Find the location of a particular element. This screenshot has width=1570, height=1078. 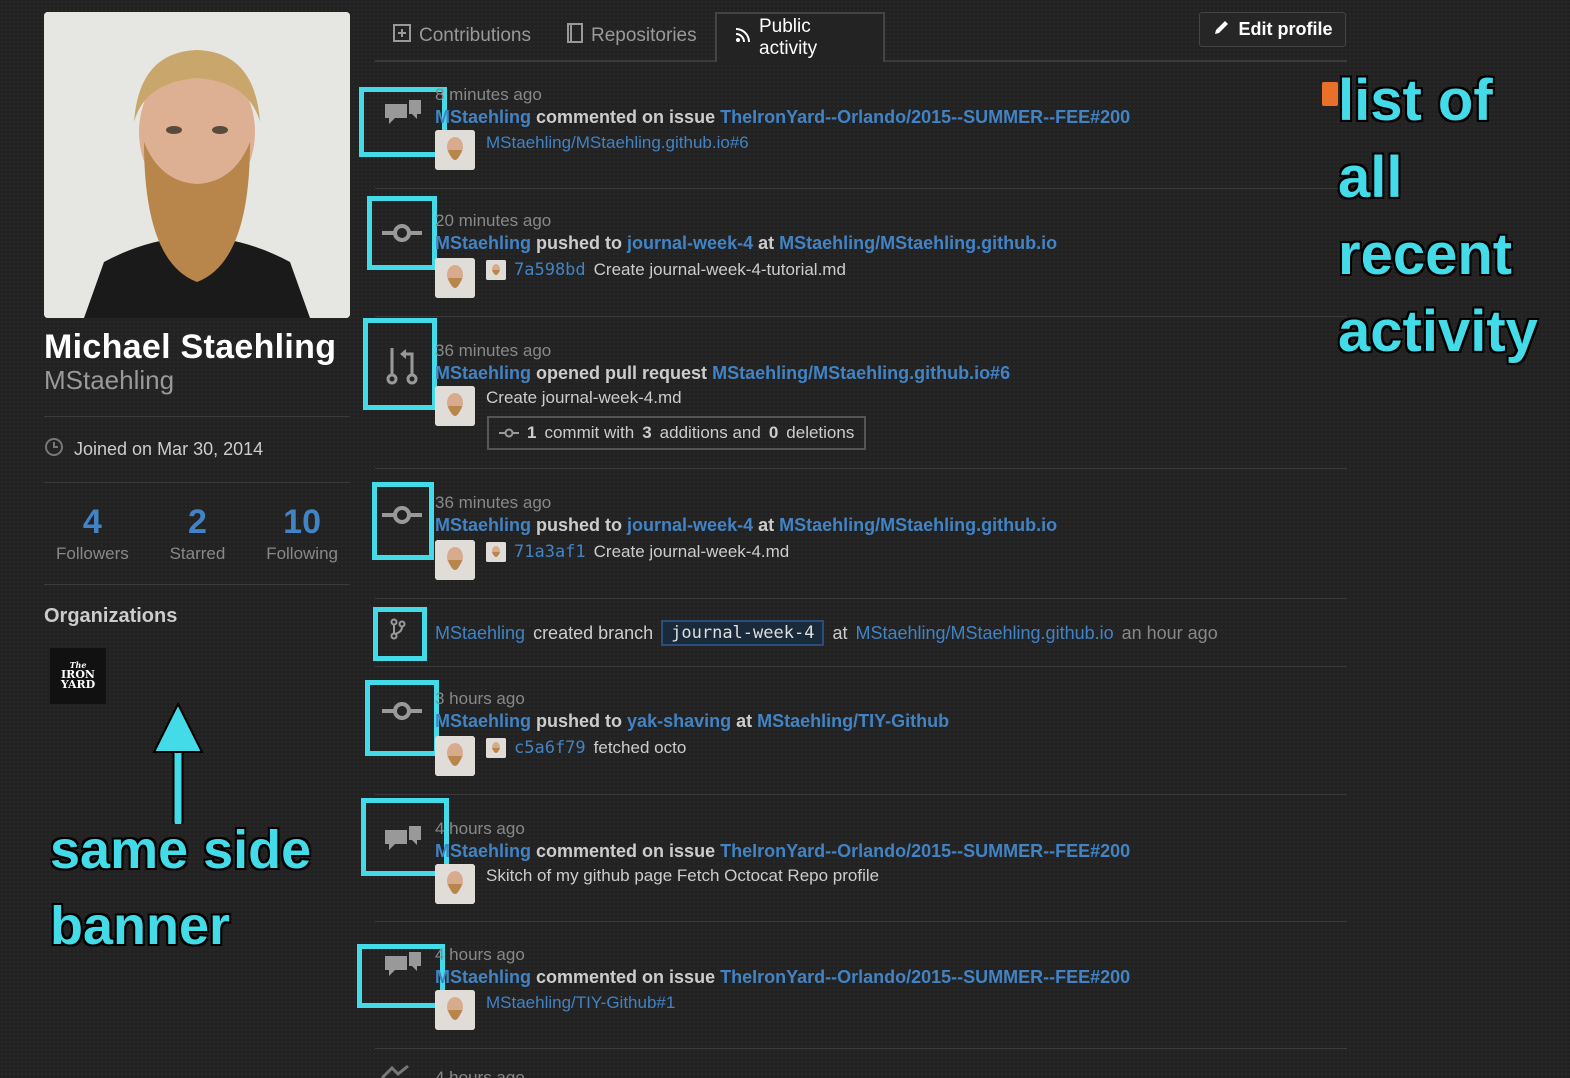

commit-icon is located at coordinates (509, 433).